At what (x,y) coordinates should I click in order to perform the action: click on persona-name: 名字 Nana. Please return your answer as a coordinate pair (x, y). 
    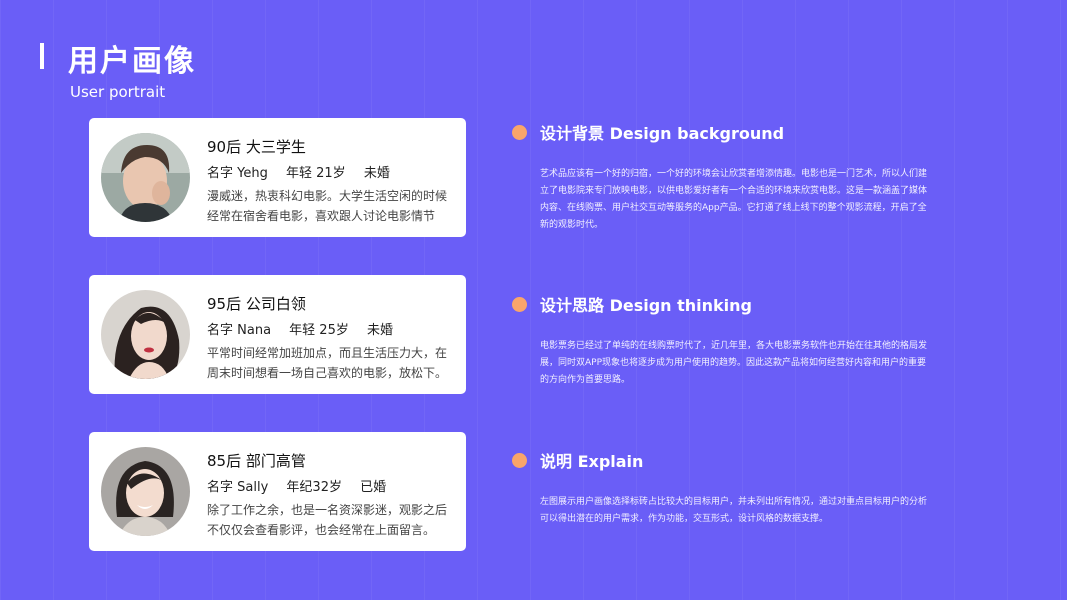
    Looking at the image, I should click on (239, 330).